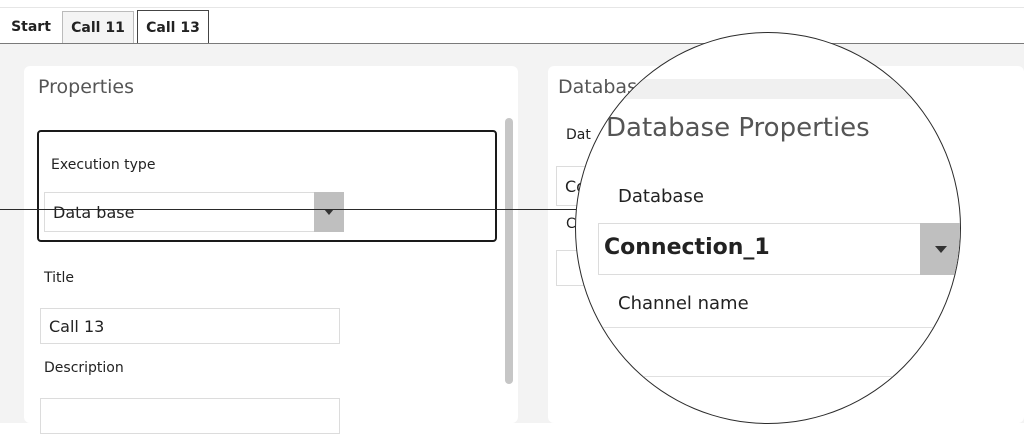 The width and height of the screenshot is (1024, 434). I want to click on title-input: Call 13, so click(190, 326).